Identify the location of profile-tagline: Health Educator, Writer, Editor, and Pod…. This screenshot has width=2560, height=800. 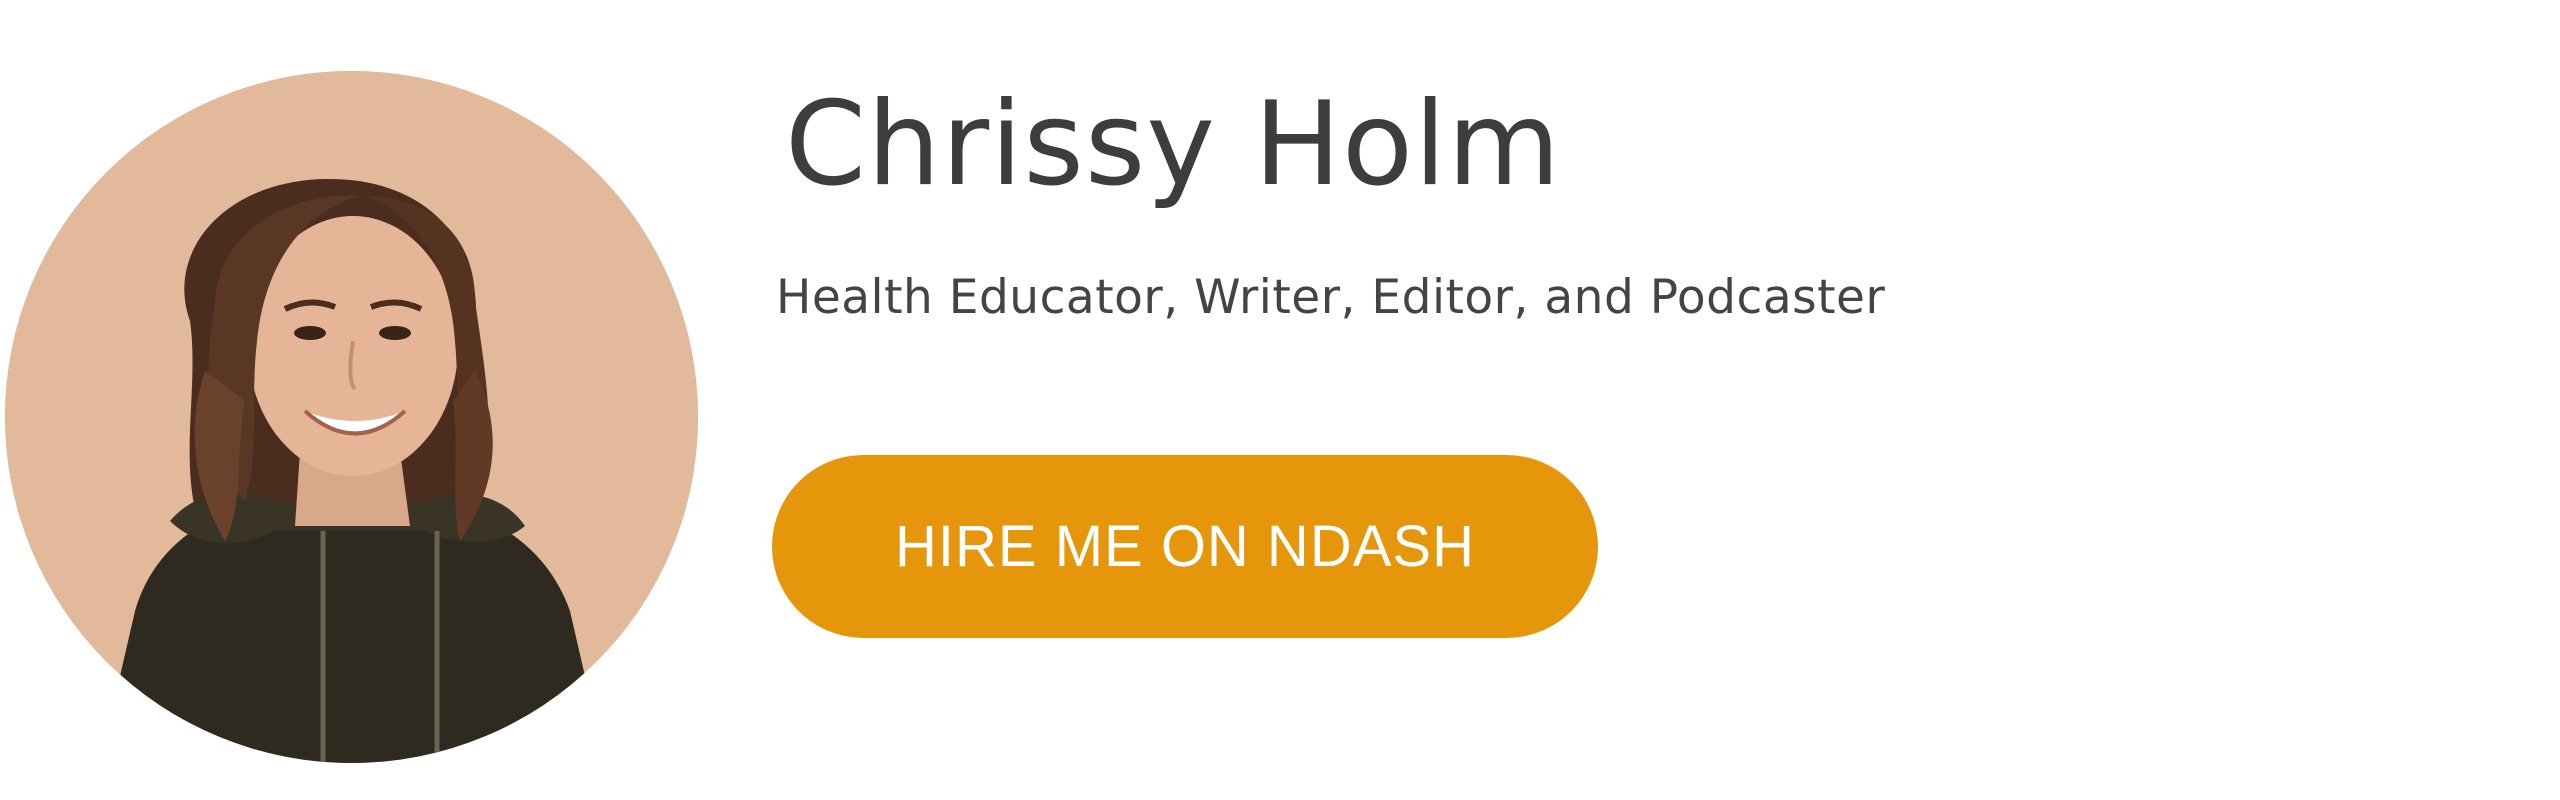
(1331, 297).